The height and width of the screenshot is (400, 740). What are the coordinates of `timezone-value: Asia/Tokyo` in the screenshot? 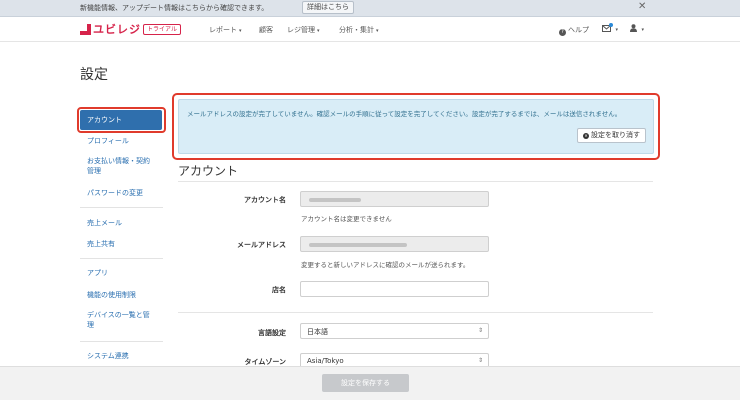 It's located at (325, 361).